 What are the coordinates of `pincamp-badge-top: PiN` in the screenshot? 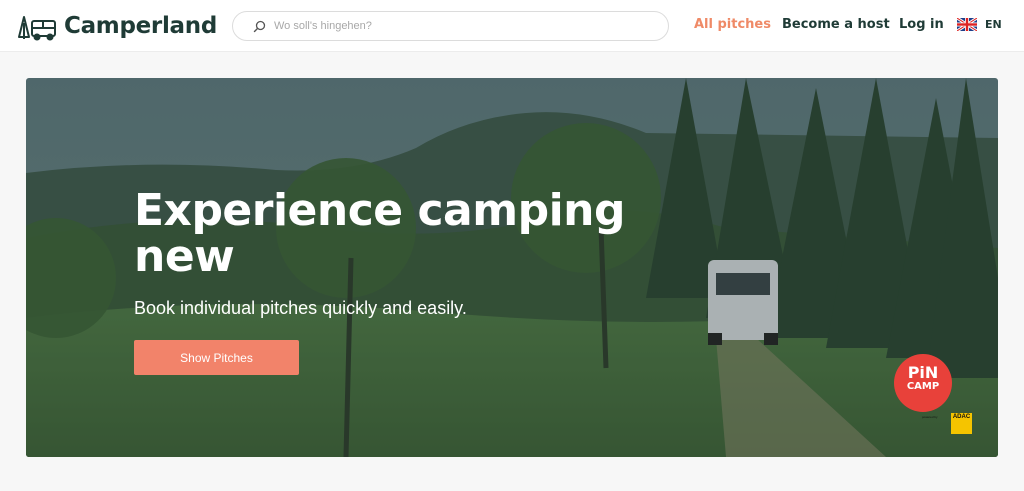 It's located at (923, 372).